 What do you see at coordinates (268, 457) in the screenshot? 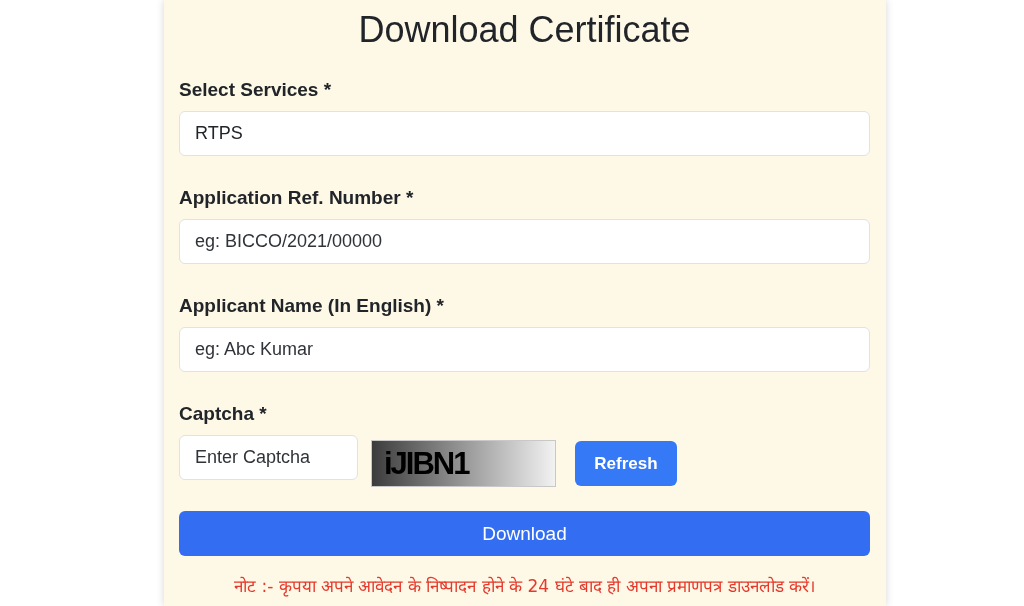
I see `captcha-field: Enter Captcha` at bounding box center [268, 457].